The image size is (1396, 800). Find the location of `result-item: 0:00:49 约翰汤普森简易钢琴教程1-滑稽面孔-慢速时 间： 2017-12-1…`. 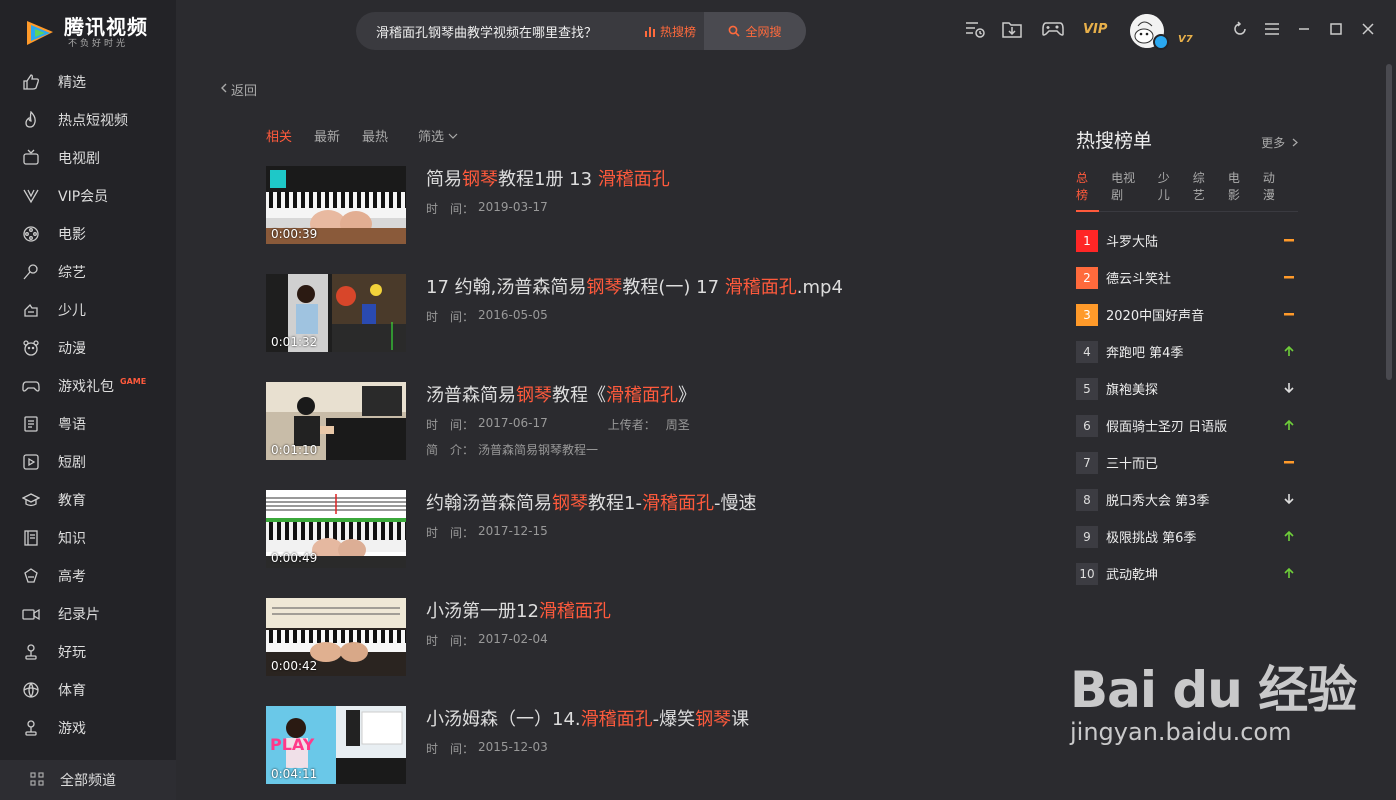

result-item: 0:00:49 约翰汤普森简易钢琴教程1-滑稽面孔-慢速时 间： 2017-12-1… is located at coordinates (646, 544).